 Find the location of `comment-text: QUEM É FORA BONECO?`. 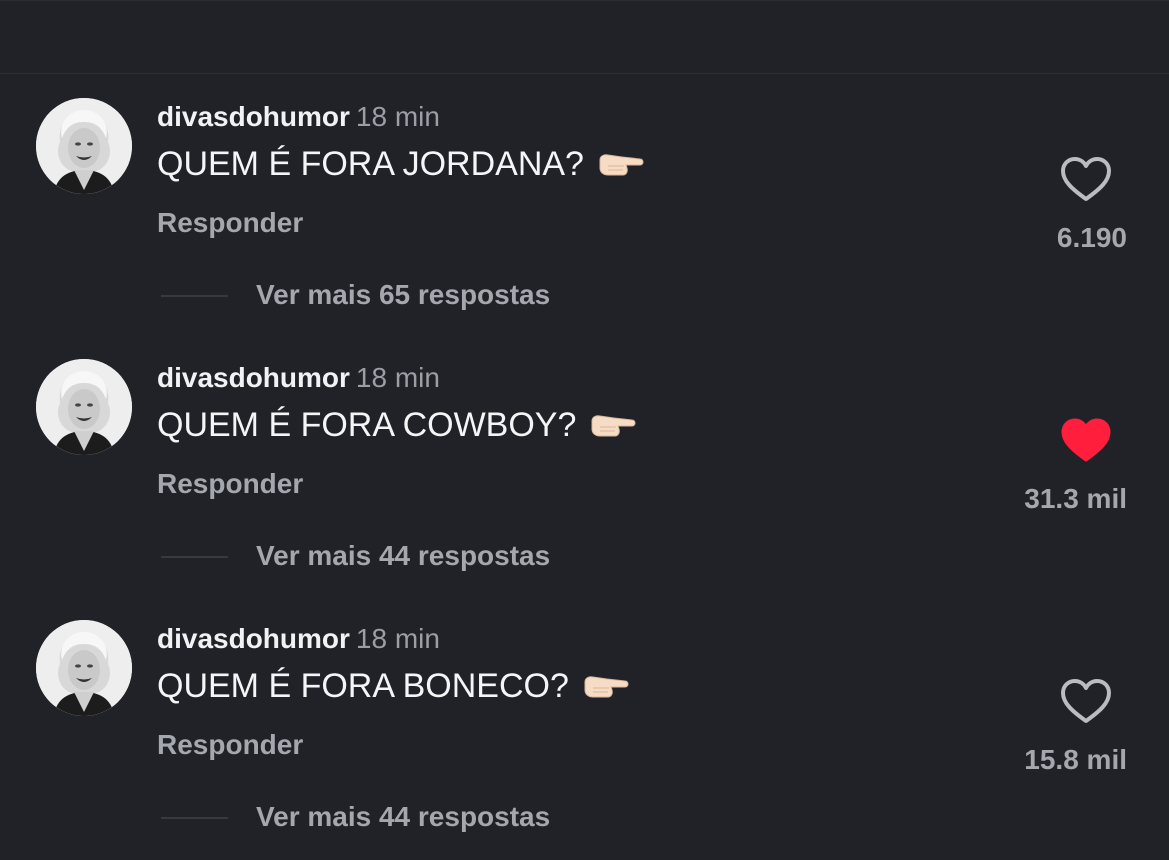

comment-text: QUEM É FORA BONECO? is located at coordinates (394, 686).